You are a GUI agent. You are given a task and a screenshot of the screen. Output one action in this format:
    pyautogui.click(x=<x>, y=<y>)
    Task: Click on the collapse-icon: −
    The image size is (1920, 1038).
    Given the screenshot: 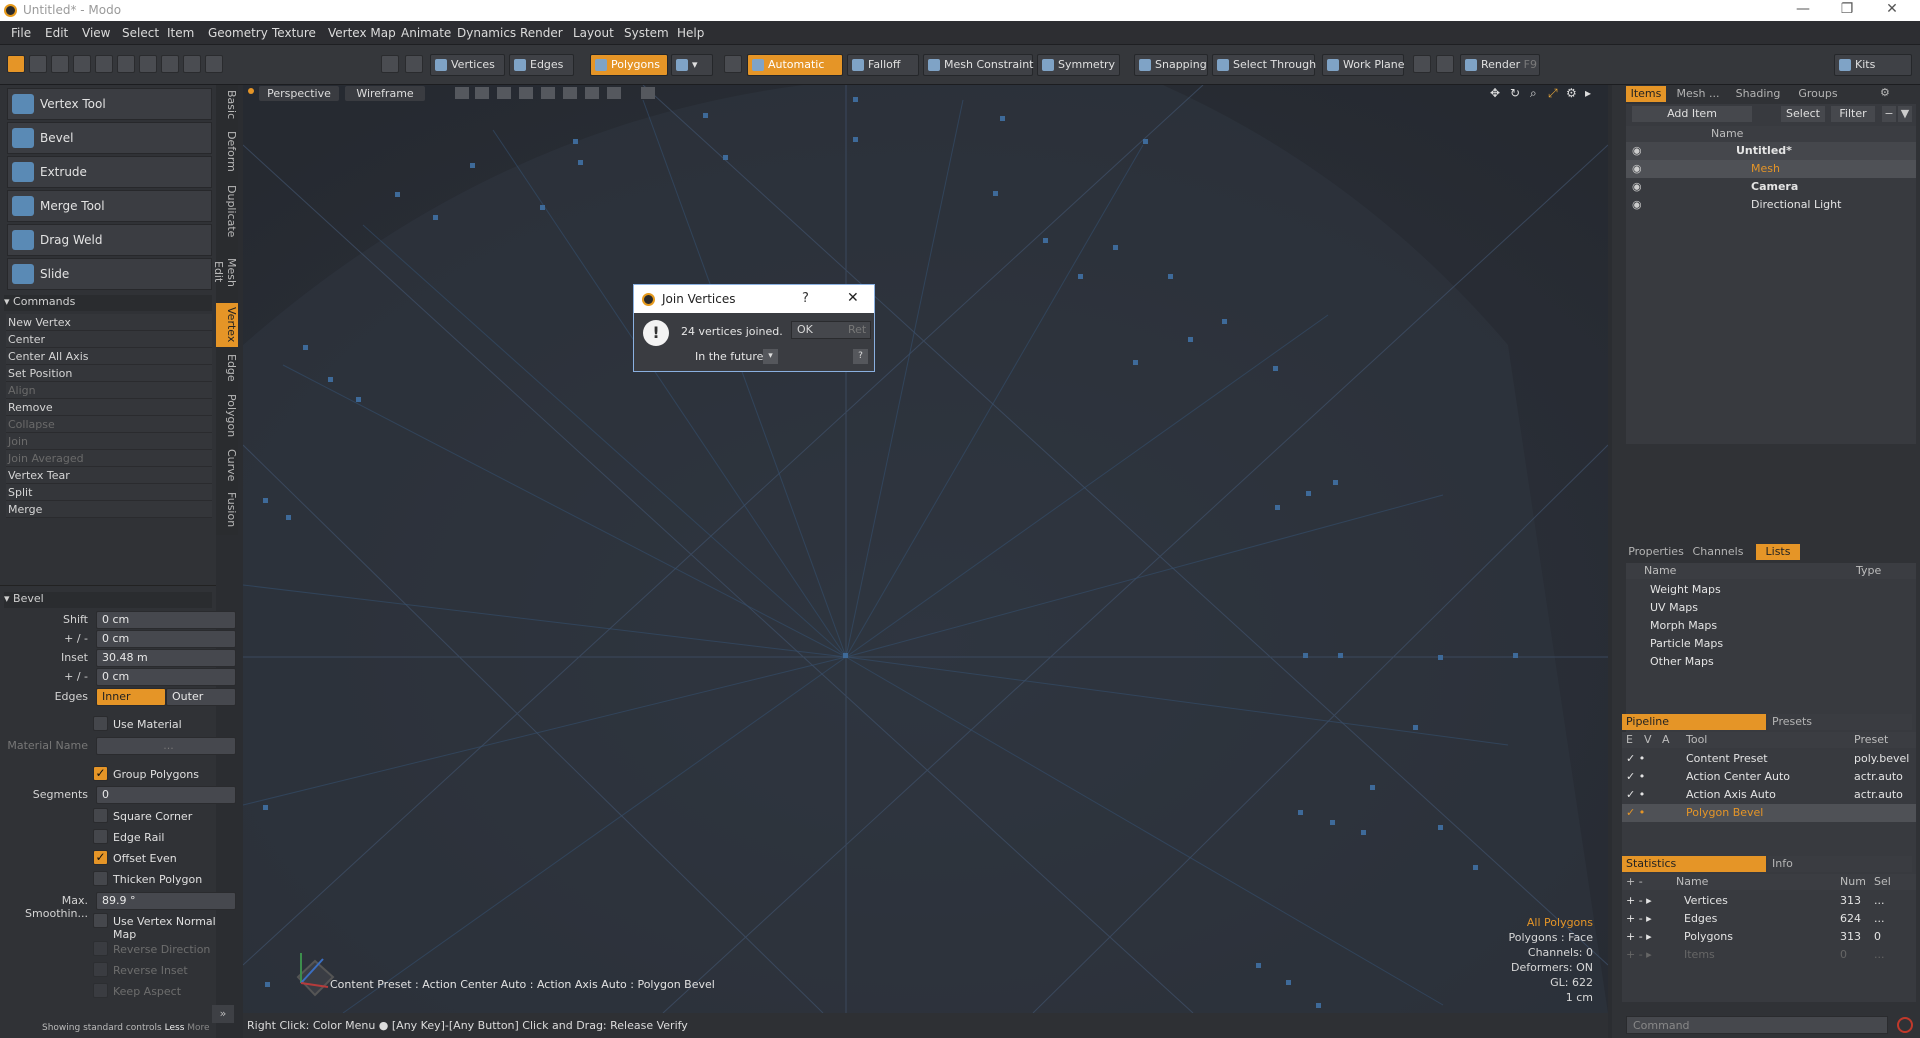 What is the action you would take?
    pyautogui.click(x=1889, y=114)
    